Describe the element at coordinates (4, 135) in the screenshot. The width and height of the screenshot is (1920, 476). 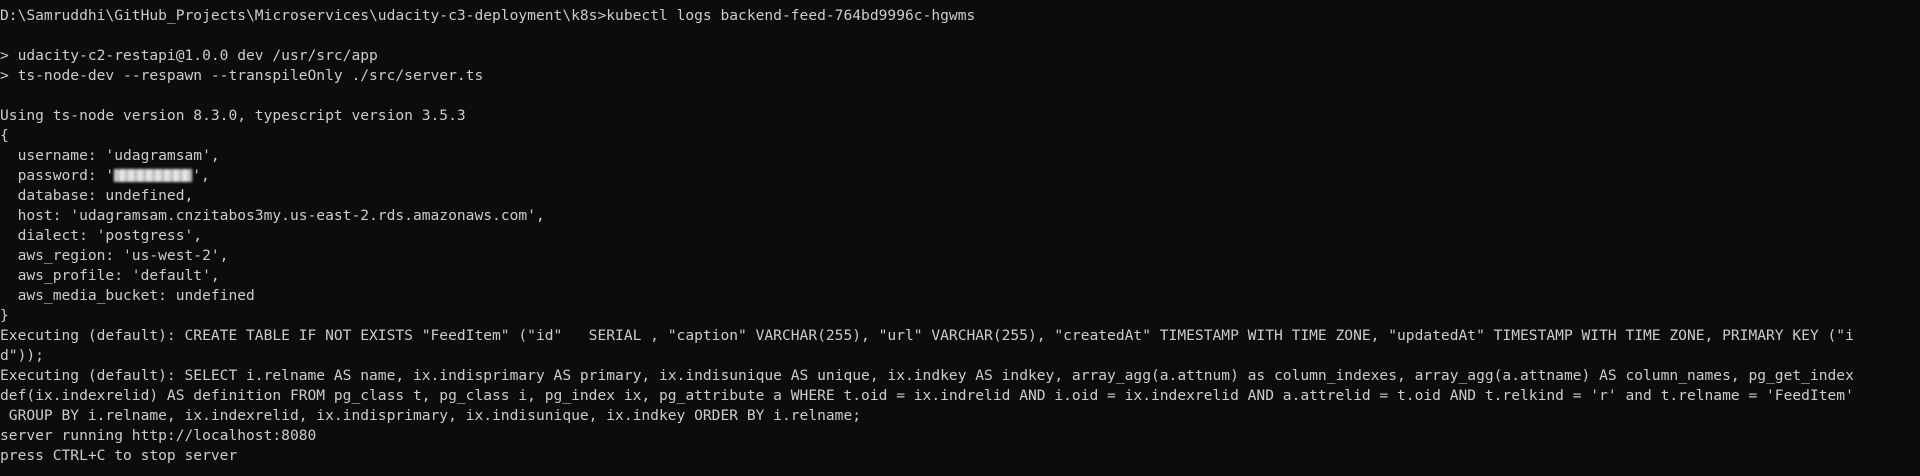
I see `config-open-brace: {` at that location.